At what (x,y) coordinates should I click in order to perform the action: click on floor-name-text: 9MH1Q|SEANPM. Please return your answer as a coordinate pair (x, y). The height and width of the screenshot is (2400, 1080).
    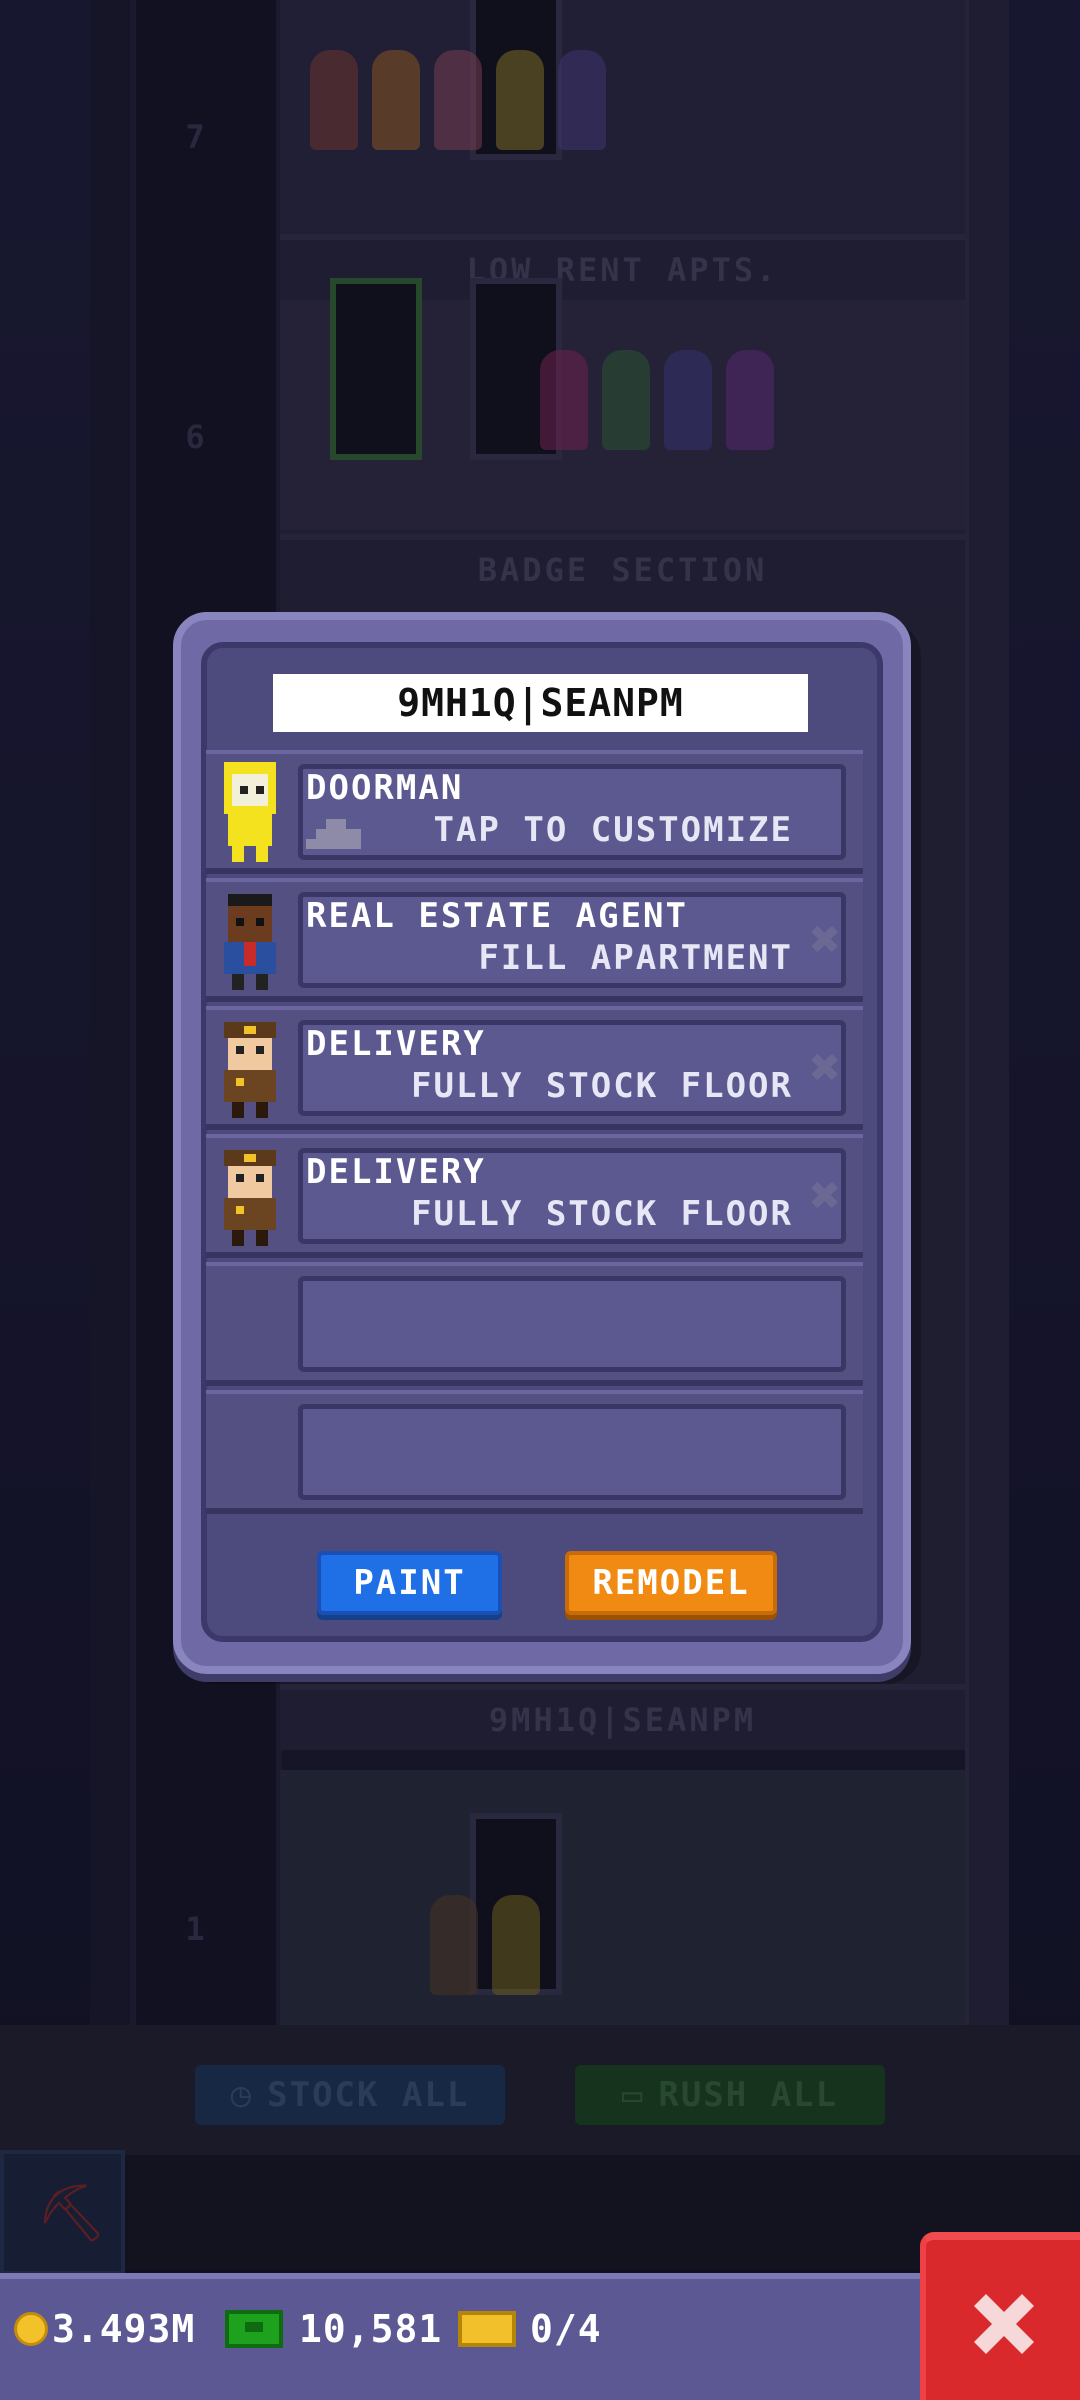
    Looking at the image, I should click on (540, 703).